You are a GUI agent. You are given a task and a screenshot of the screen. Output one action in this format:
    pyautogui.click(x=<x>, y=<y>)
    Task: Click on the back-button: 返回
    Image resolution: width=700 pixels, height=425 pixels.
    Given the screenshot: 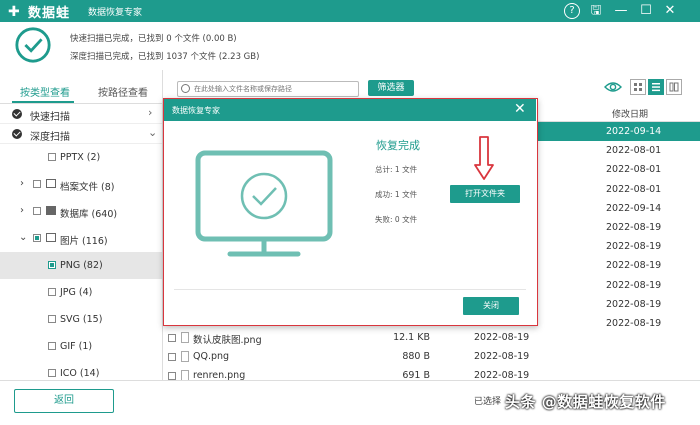 What is the action you would take?
    pyautogui.click(x=64, y=401)
    